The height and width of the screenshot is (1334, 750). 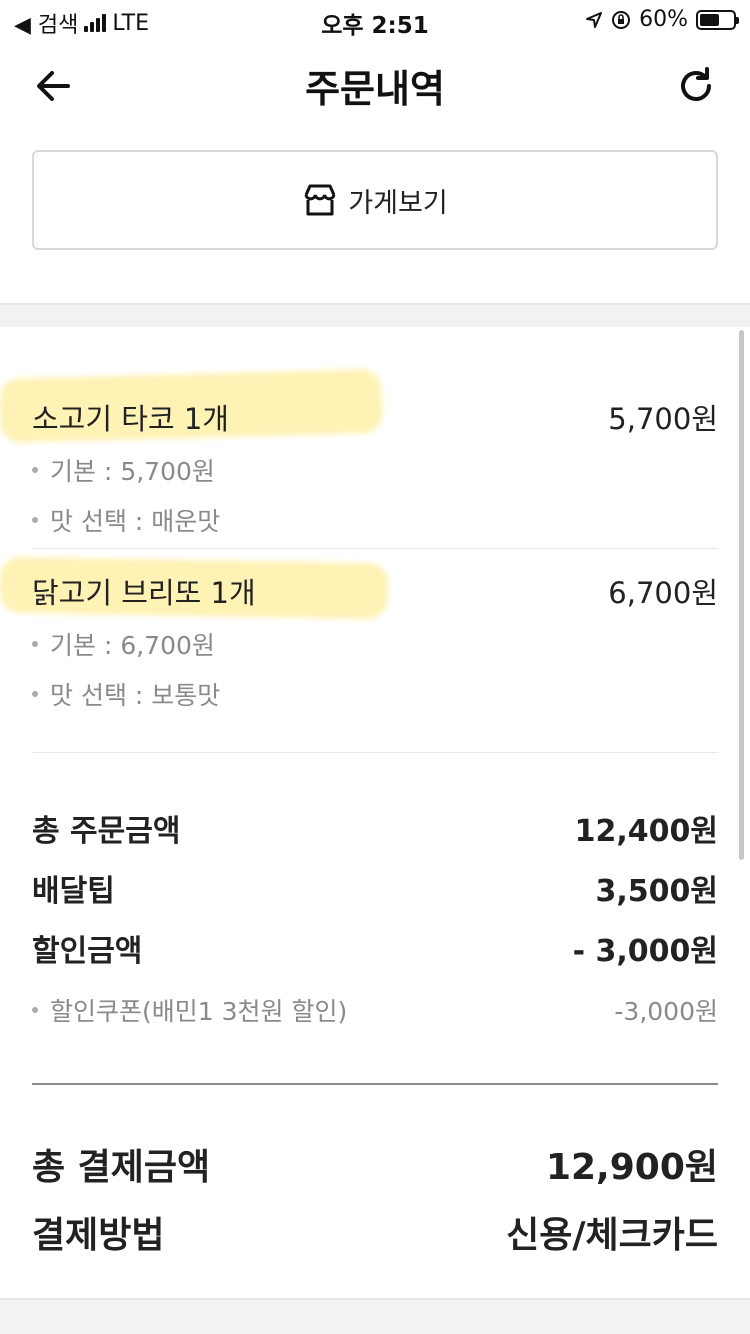 What do you see at coordinates (621, 19) in the screenshot?
I see `rotation-lock-icon` at bounding box center [621, 19].